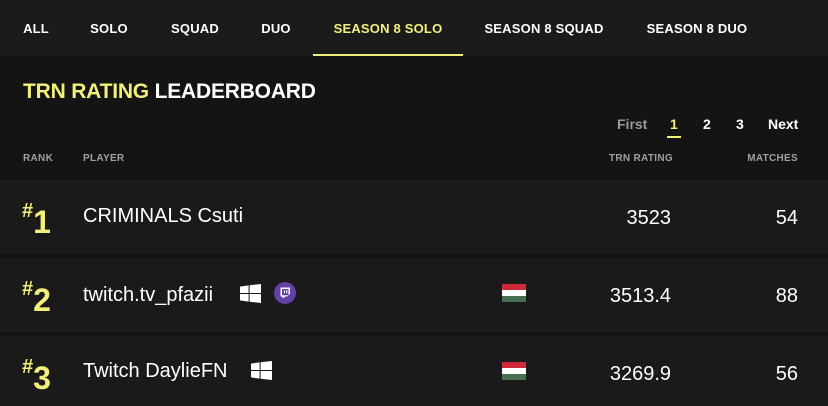 The image size is (828, 406). I want to click on column-header-player: PLAYER, so click(104, 158).